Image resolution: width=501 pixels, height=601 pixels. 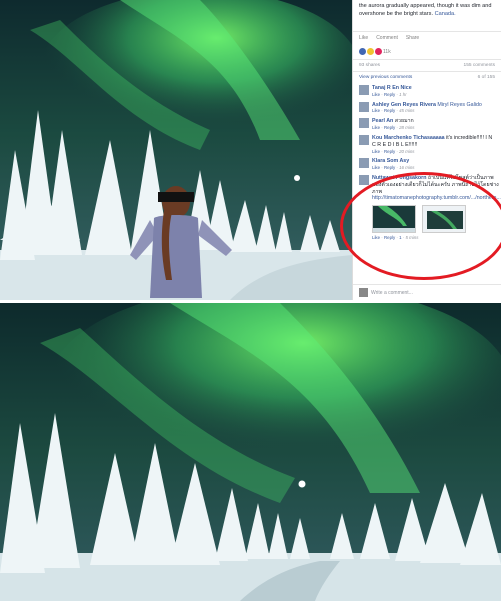 I want to click on comment-author: Nuttawat Pongsakorn, so click(x=399, y=178).